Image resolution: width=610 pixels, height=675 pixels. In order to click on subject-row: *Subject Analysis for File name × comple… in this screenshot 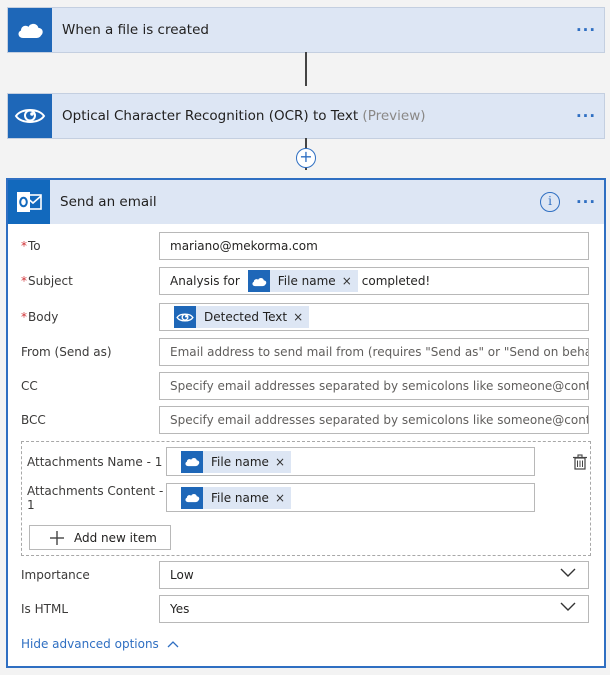, I will do `click(306, 282)`.